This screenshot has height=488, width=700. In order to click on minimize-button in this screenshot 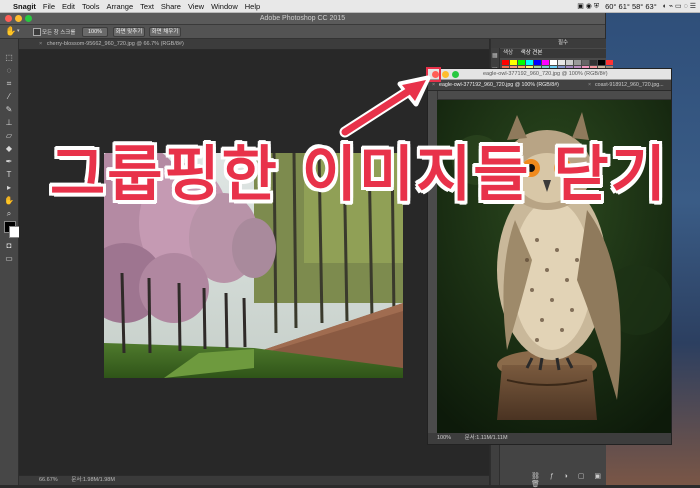, I will do `click(18, 18)`.